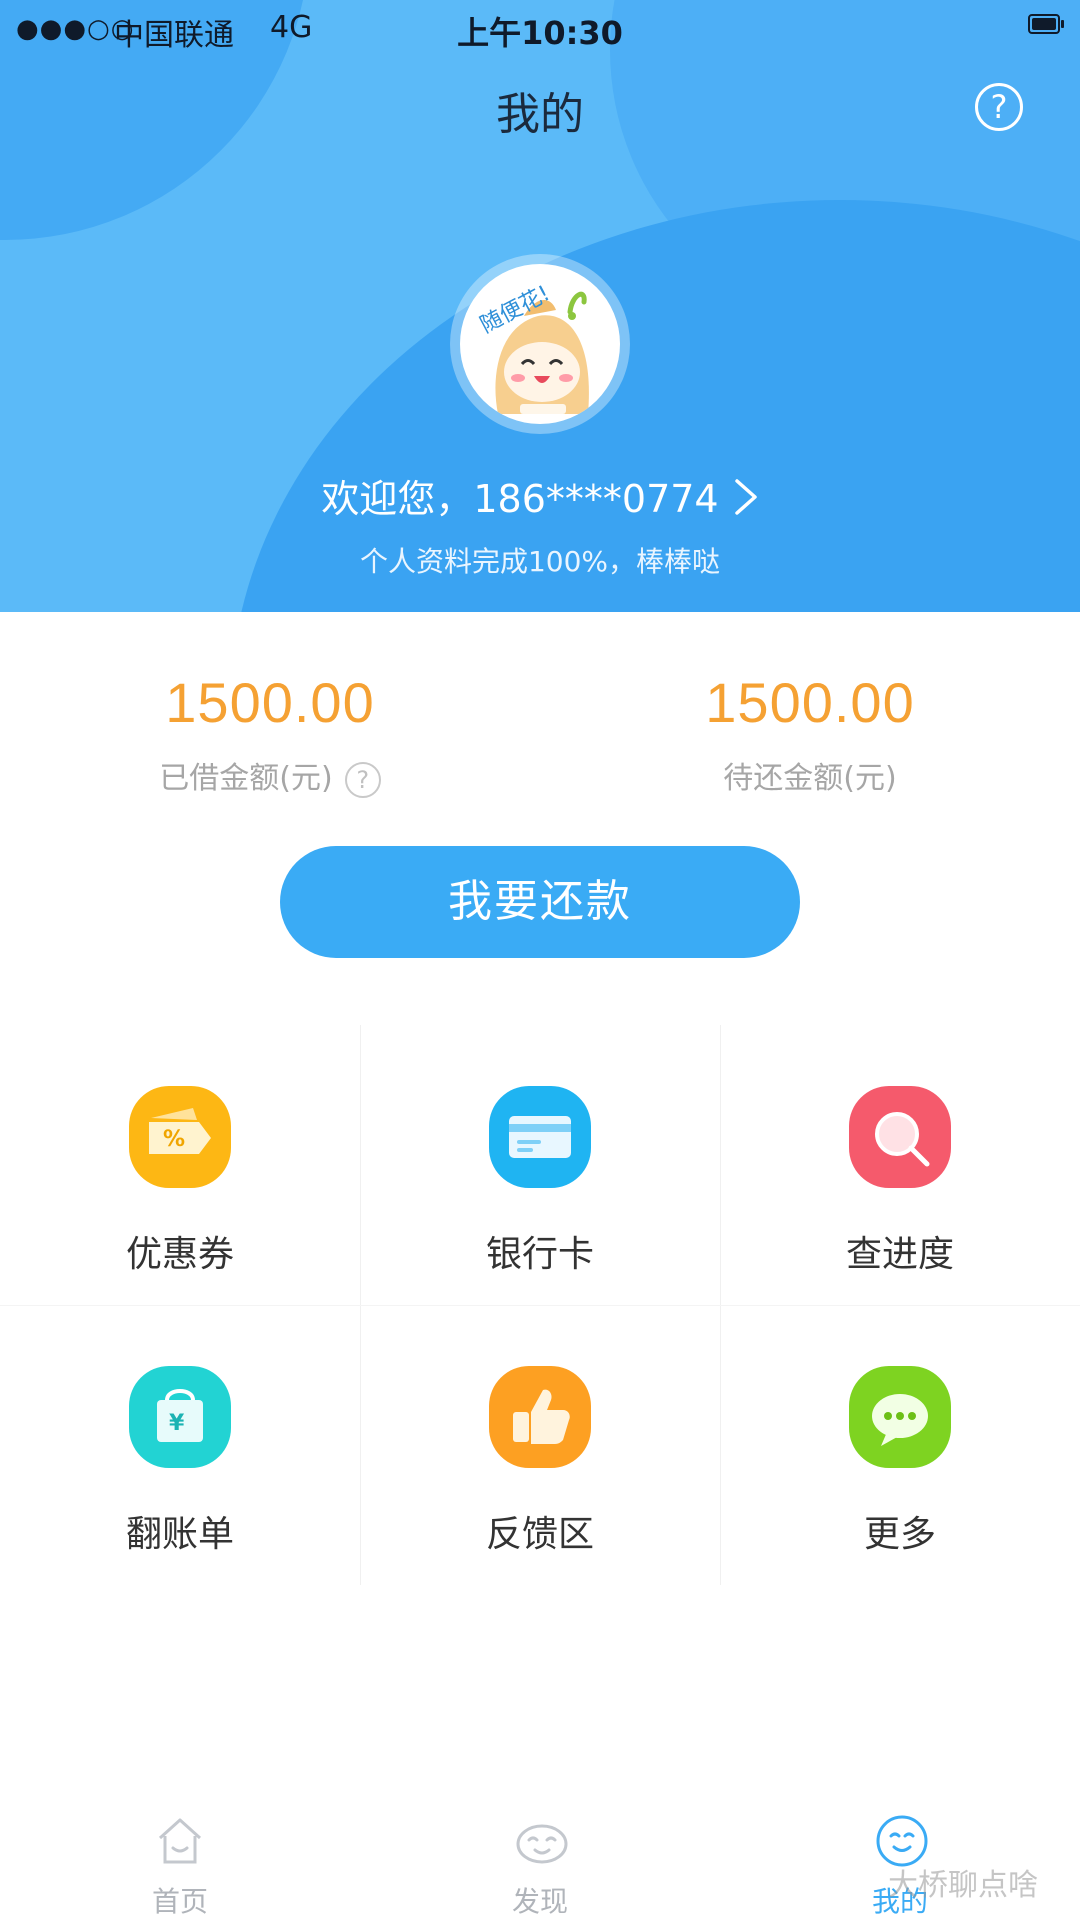  I want to click on borrowed-amount-label: 已借金额(元)?, so click(270, 775).